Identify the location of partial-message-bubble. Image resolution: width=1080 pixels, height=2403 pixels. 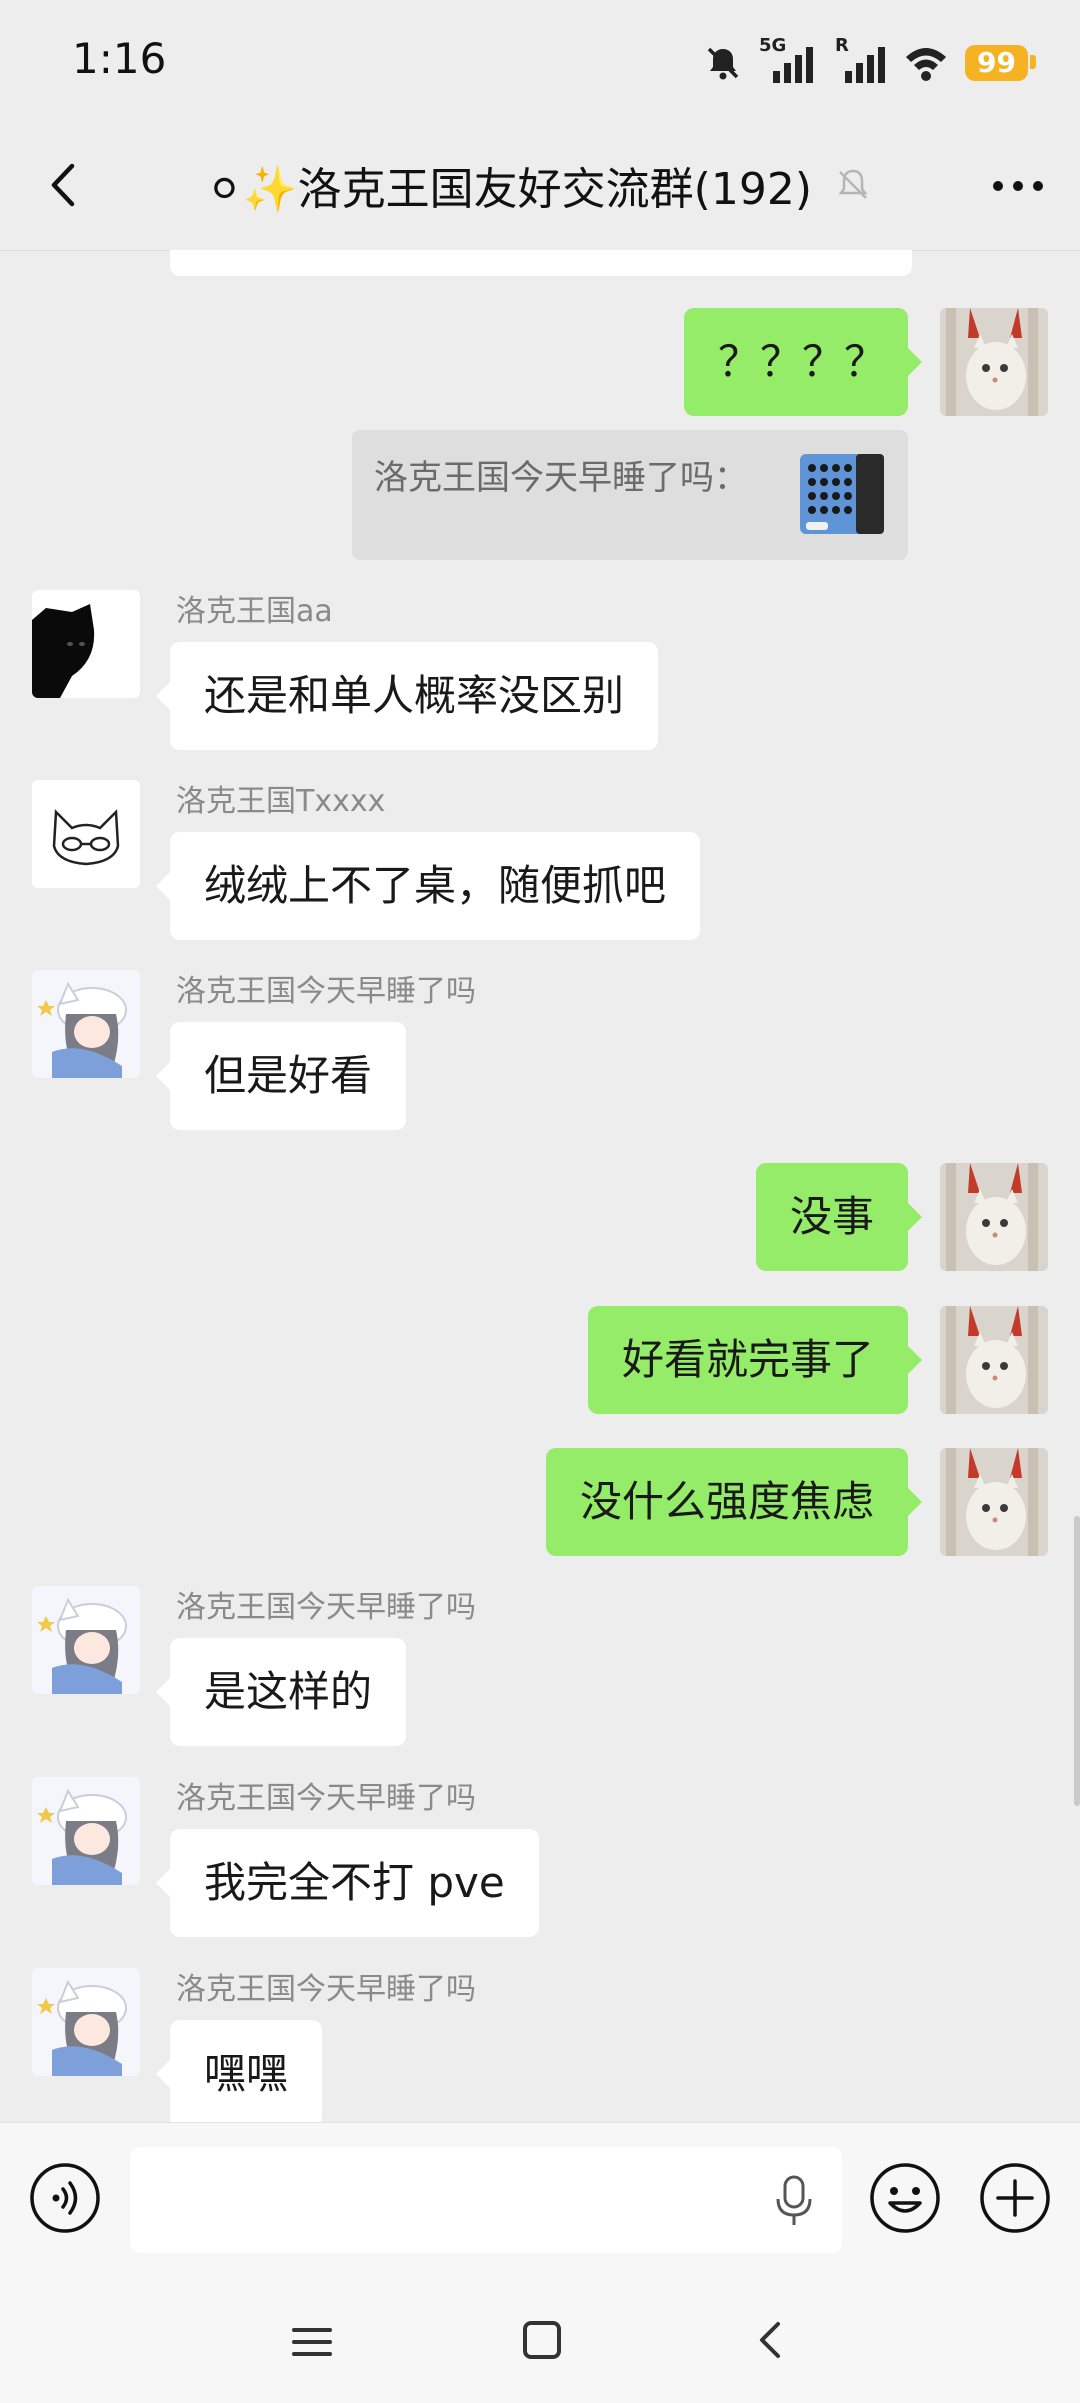
(541, 263).